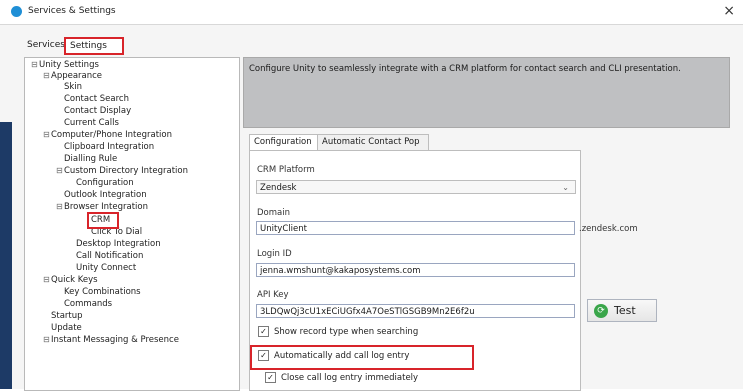 This screenshot has height=391, width=743. I want to click on tree-item-unity-settings: ⊟Unity Settings, so click(65, 65).